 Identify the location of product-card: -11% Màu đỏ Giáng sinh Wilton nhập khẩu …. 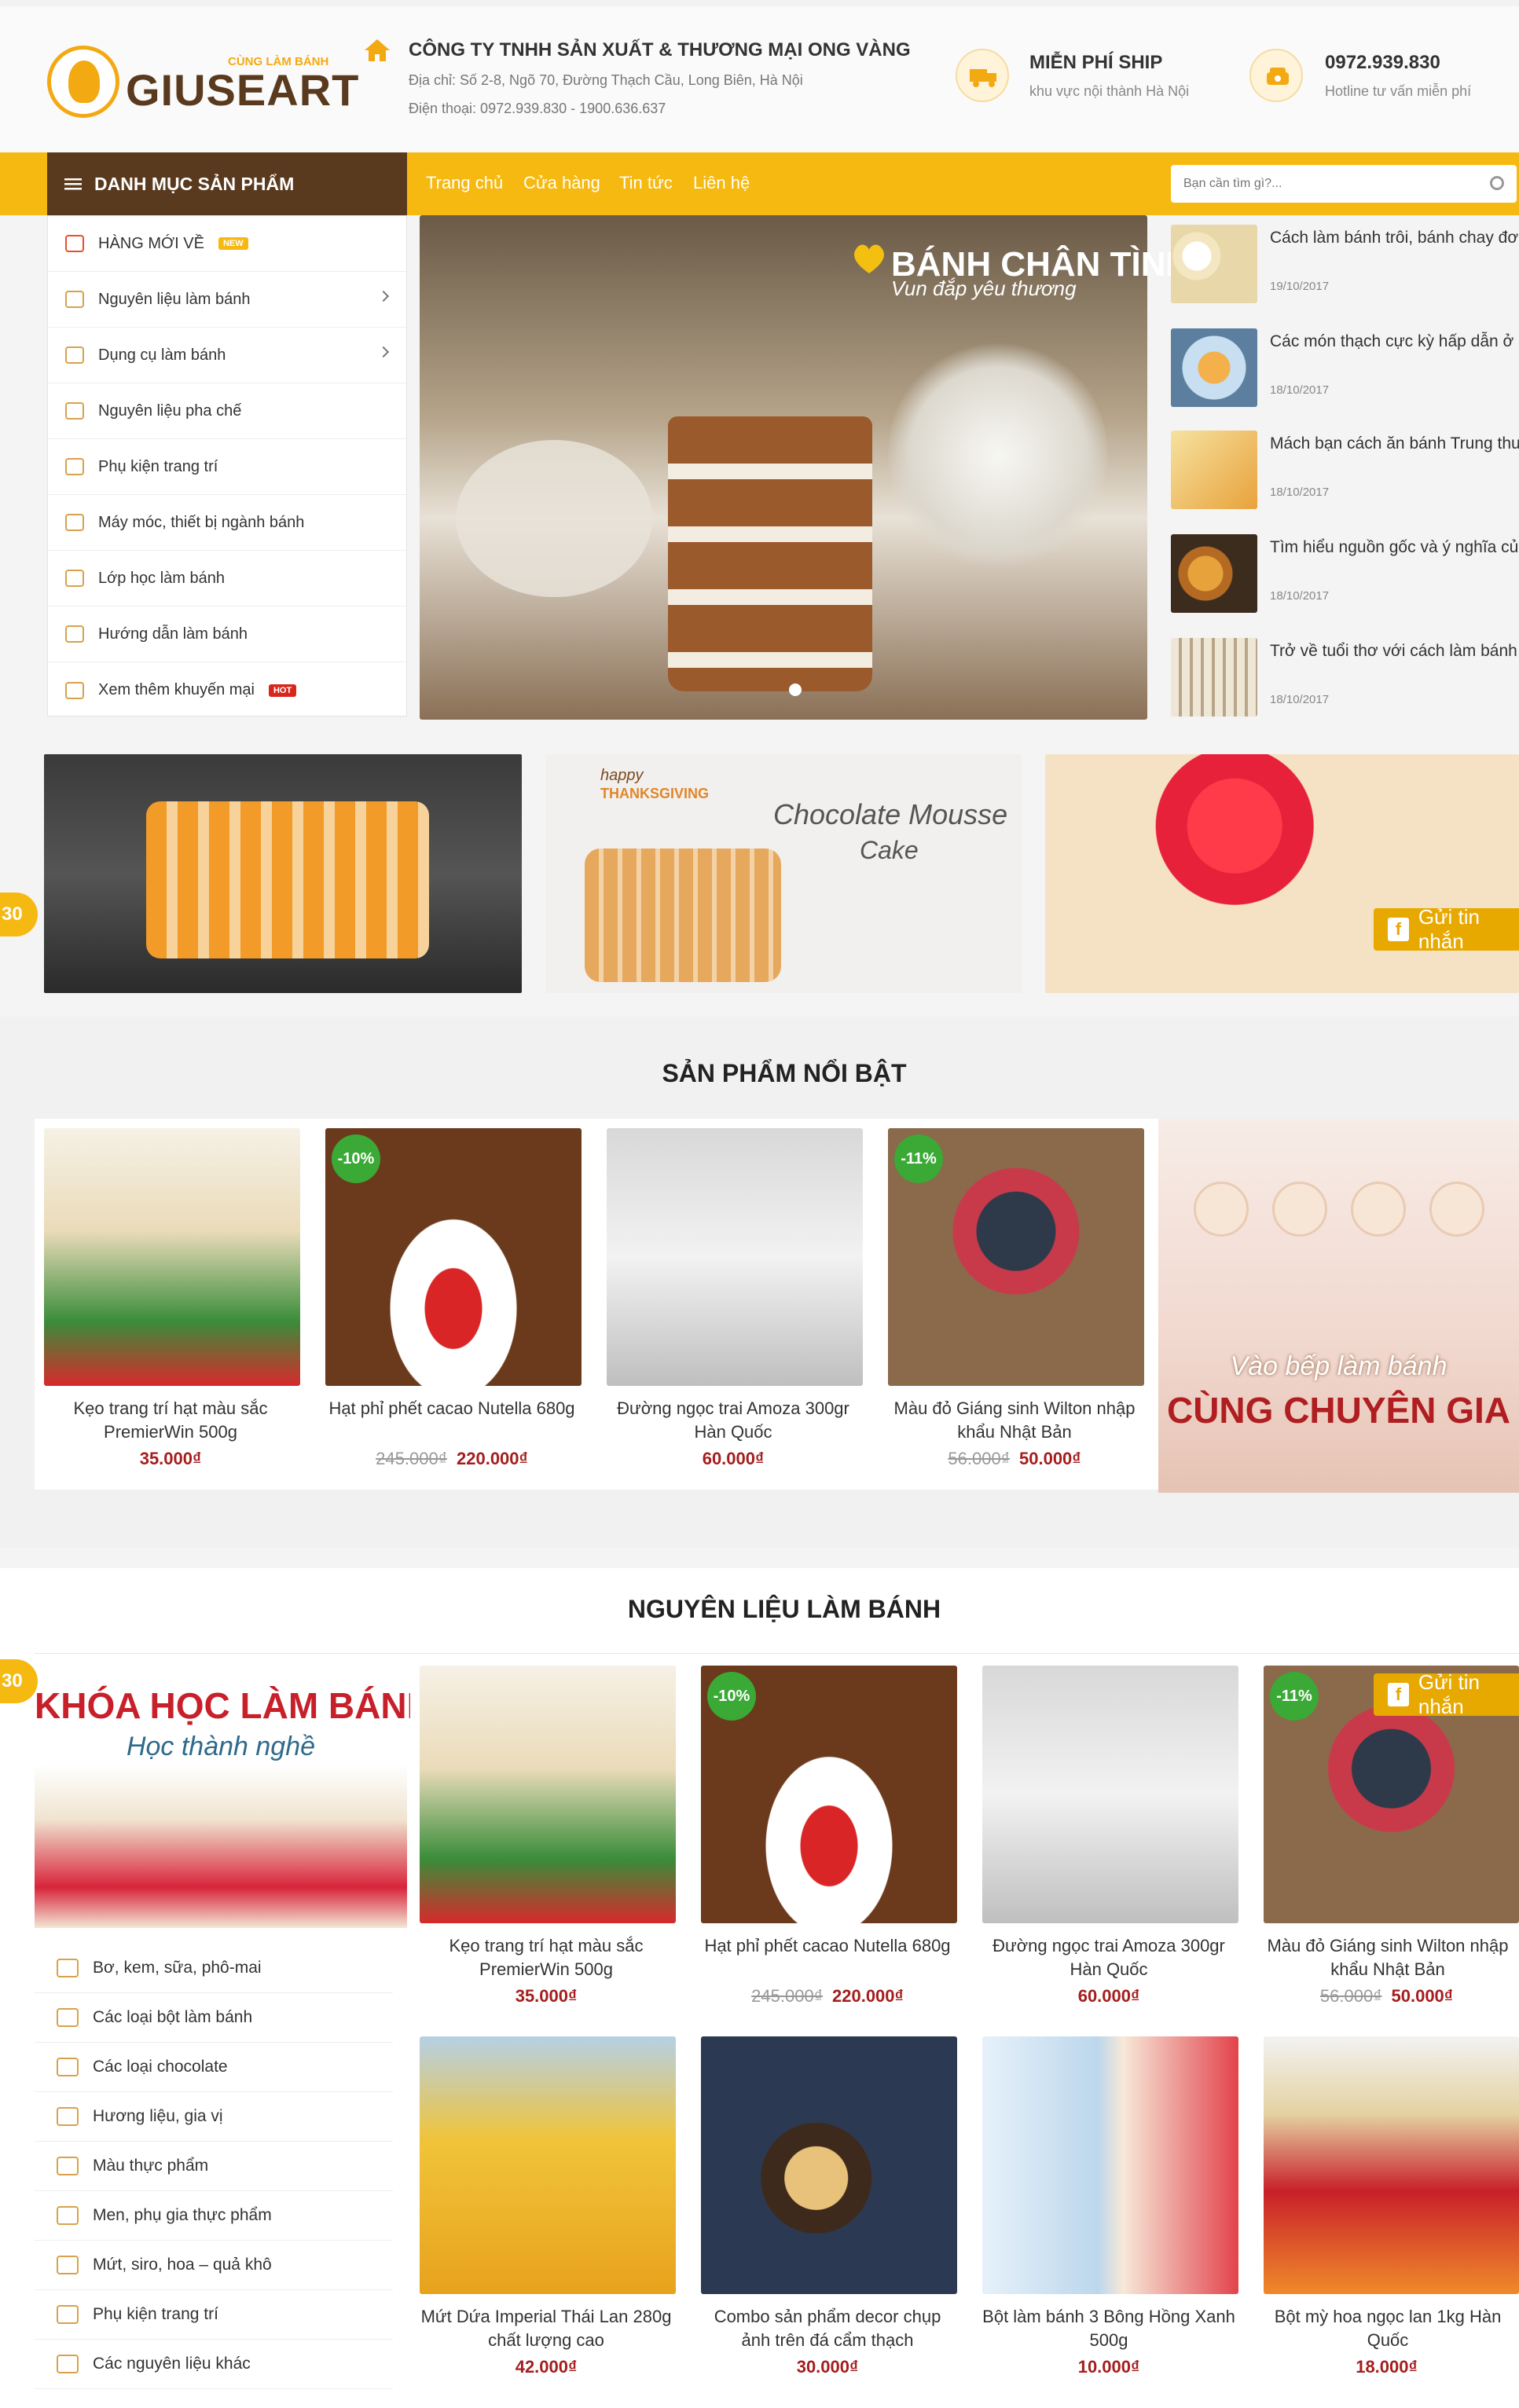
(1014, 1304).